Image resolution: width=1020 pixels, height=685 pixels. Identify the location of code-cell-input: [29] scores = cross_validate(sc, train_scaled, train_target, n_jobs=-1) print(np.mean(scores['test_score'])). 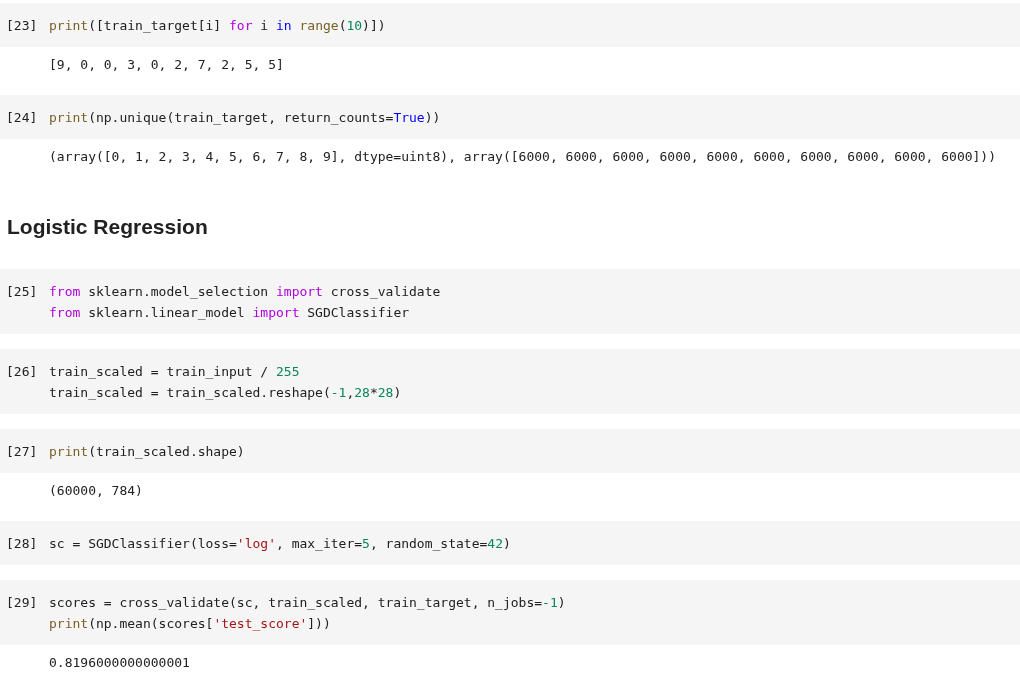
(510, 612).